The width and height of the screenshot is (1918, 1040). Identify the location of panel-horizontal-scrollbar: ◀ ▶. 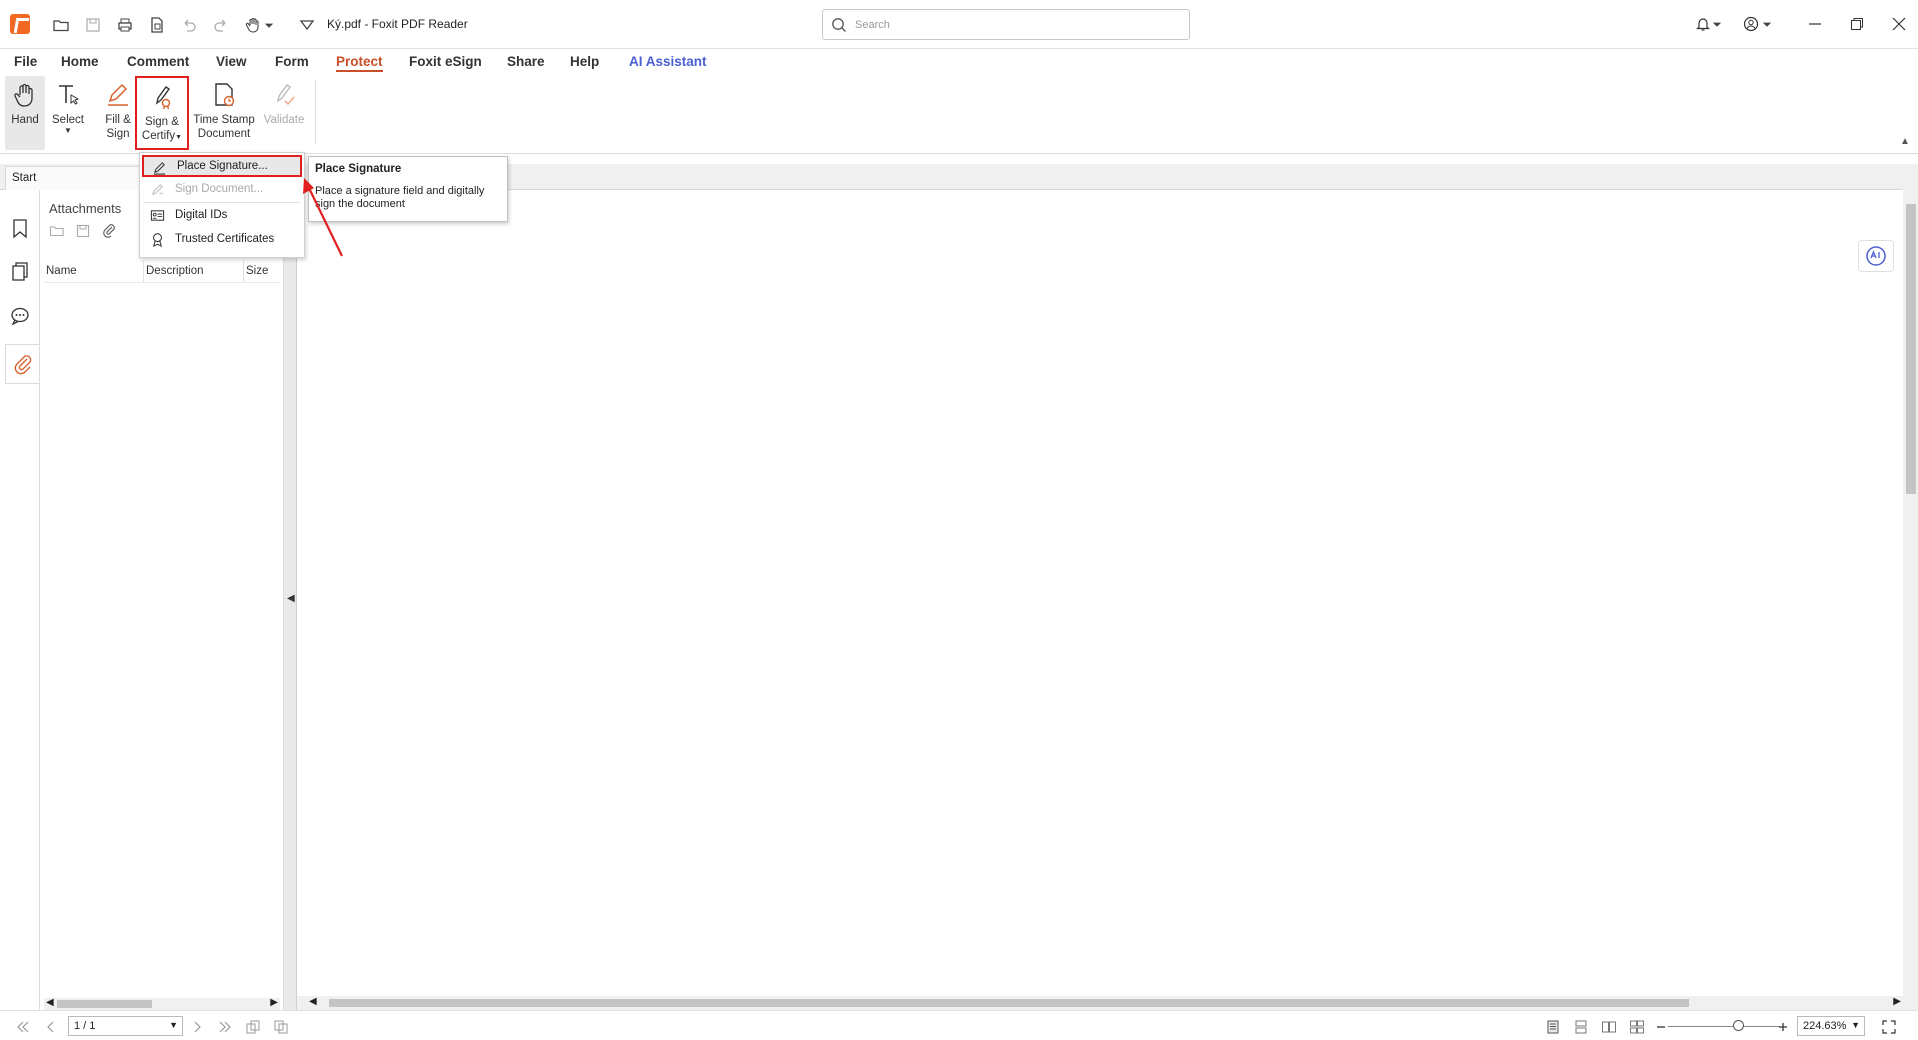
(162, 1003).